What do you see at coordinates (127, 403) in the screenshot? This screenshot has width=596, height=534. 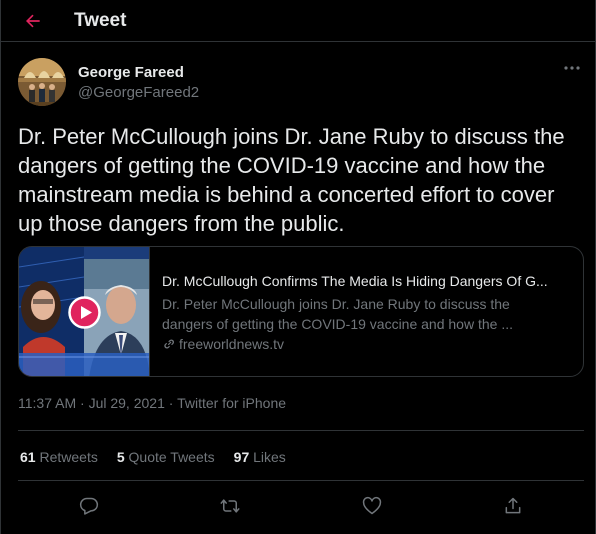 I see `tweet-date: Jul 29, 2021` at bounding box center [127, 403].